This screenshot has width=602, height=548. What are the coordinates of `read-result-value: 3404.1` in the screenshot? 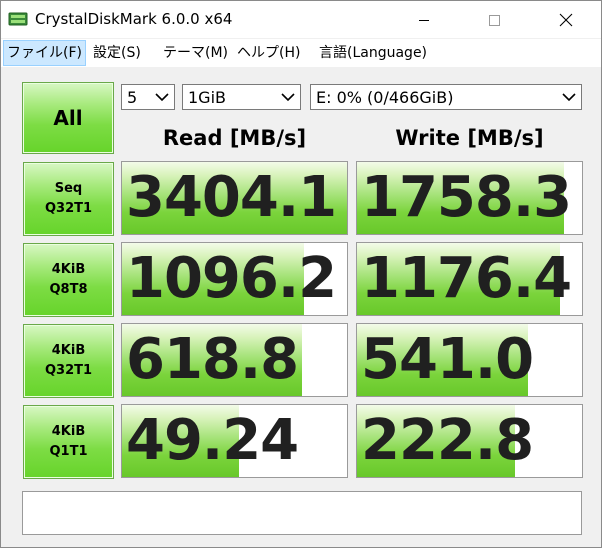 It's located at (231, 197).